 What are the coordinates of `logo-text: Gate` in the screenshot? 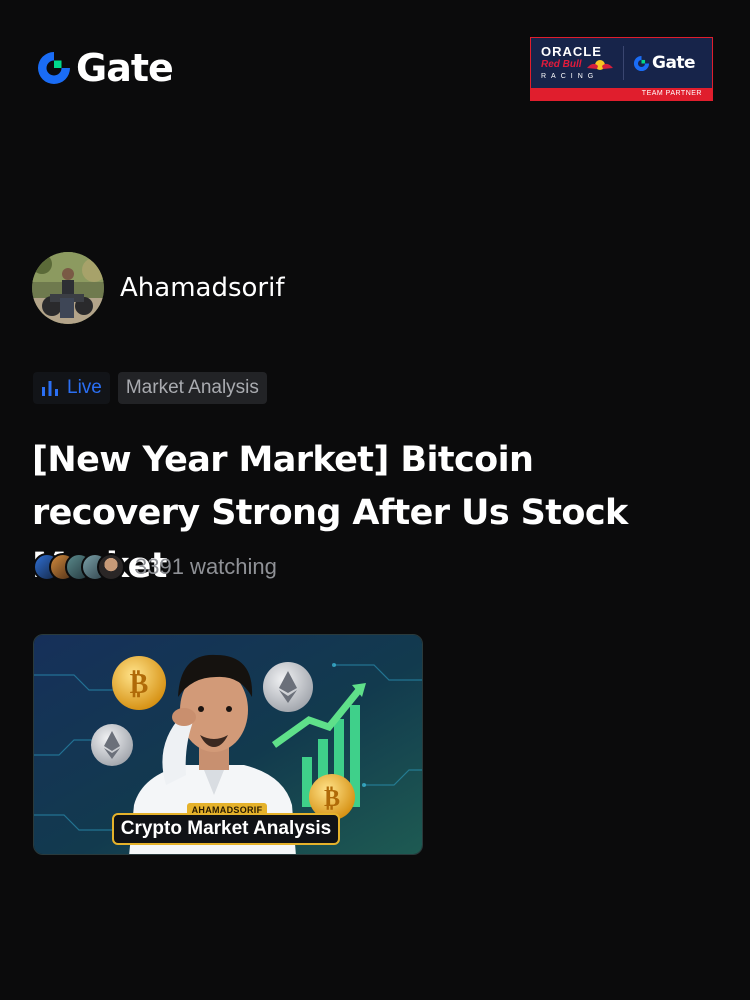 It's located at (125, 68).